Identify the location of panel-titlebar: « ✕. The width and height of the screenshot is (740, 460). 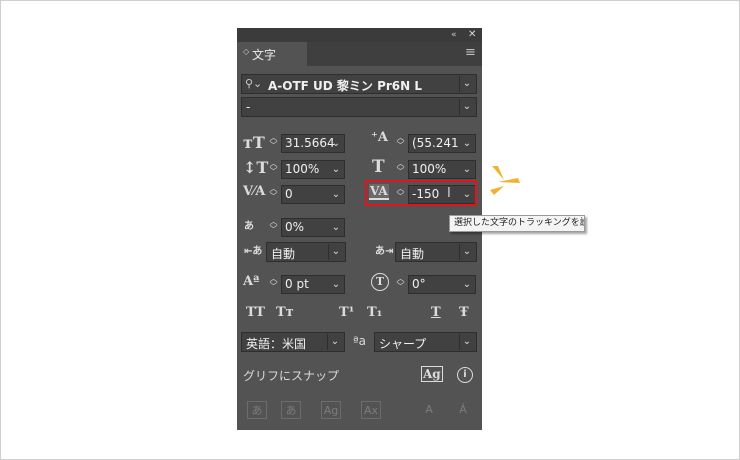
(359, 35).